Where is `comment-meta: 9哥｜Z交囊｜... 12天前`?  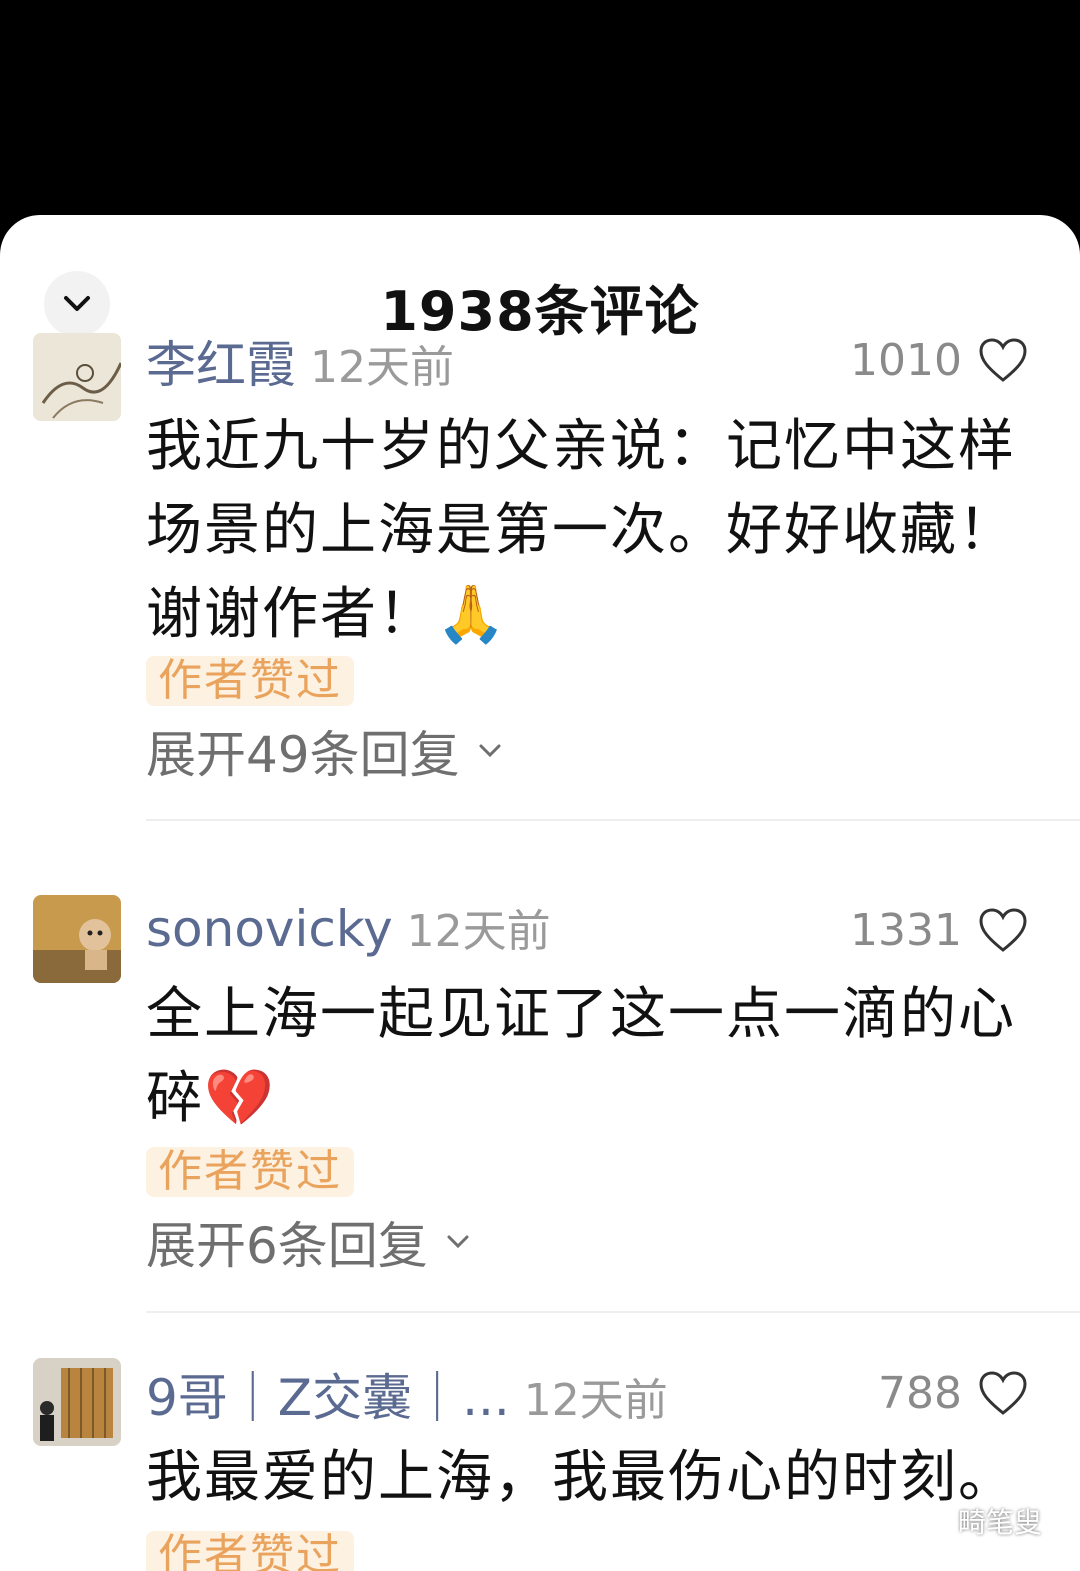
comment-meta: 9哥｜Z交囊｜... 12天前 is located at coordinates (407, 1393).